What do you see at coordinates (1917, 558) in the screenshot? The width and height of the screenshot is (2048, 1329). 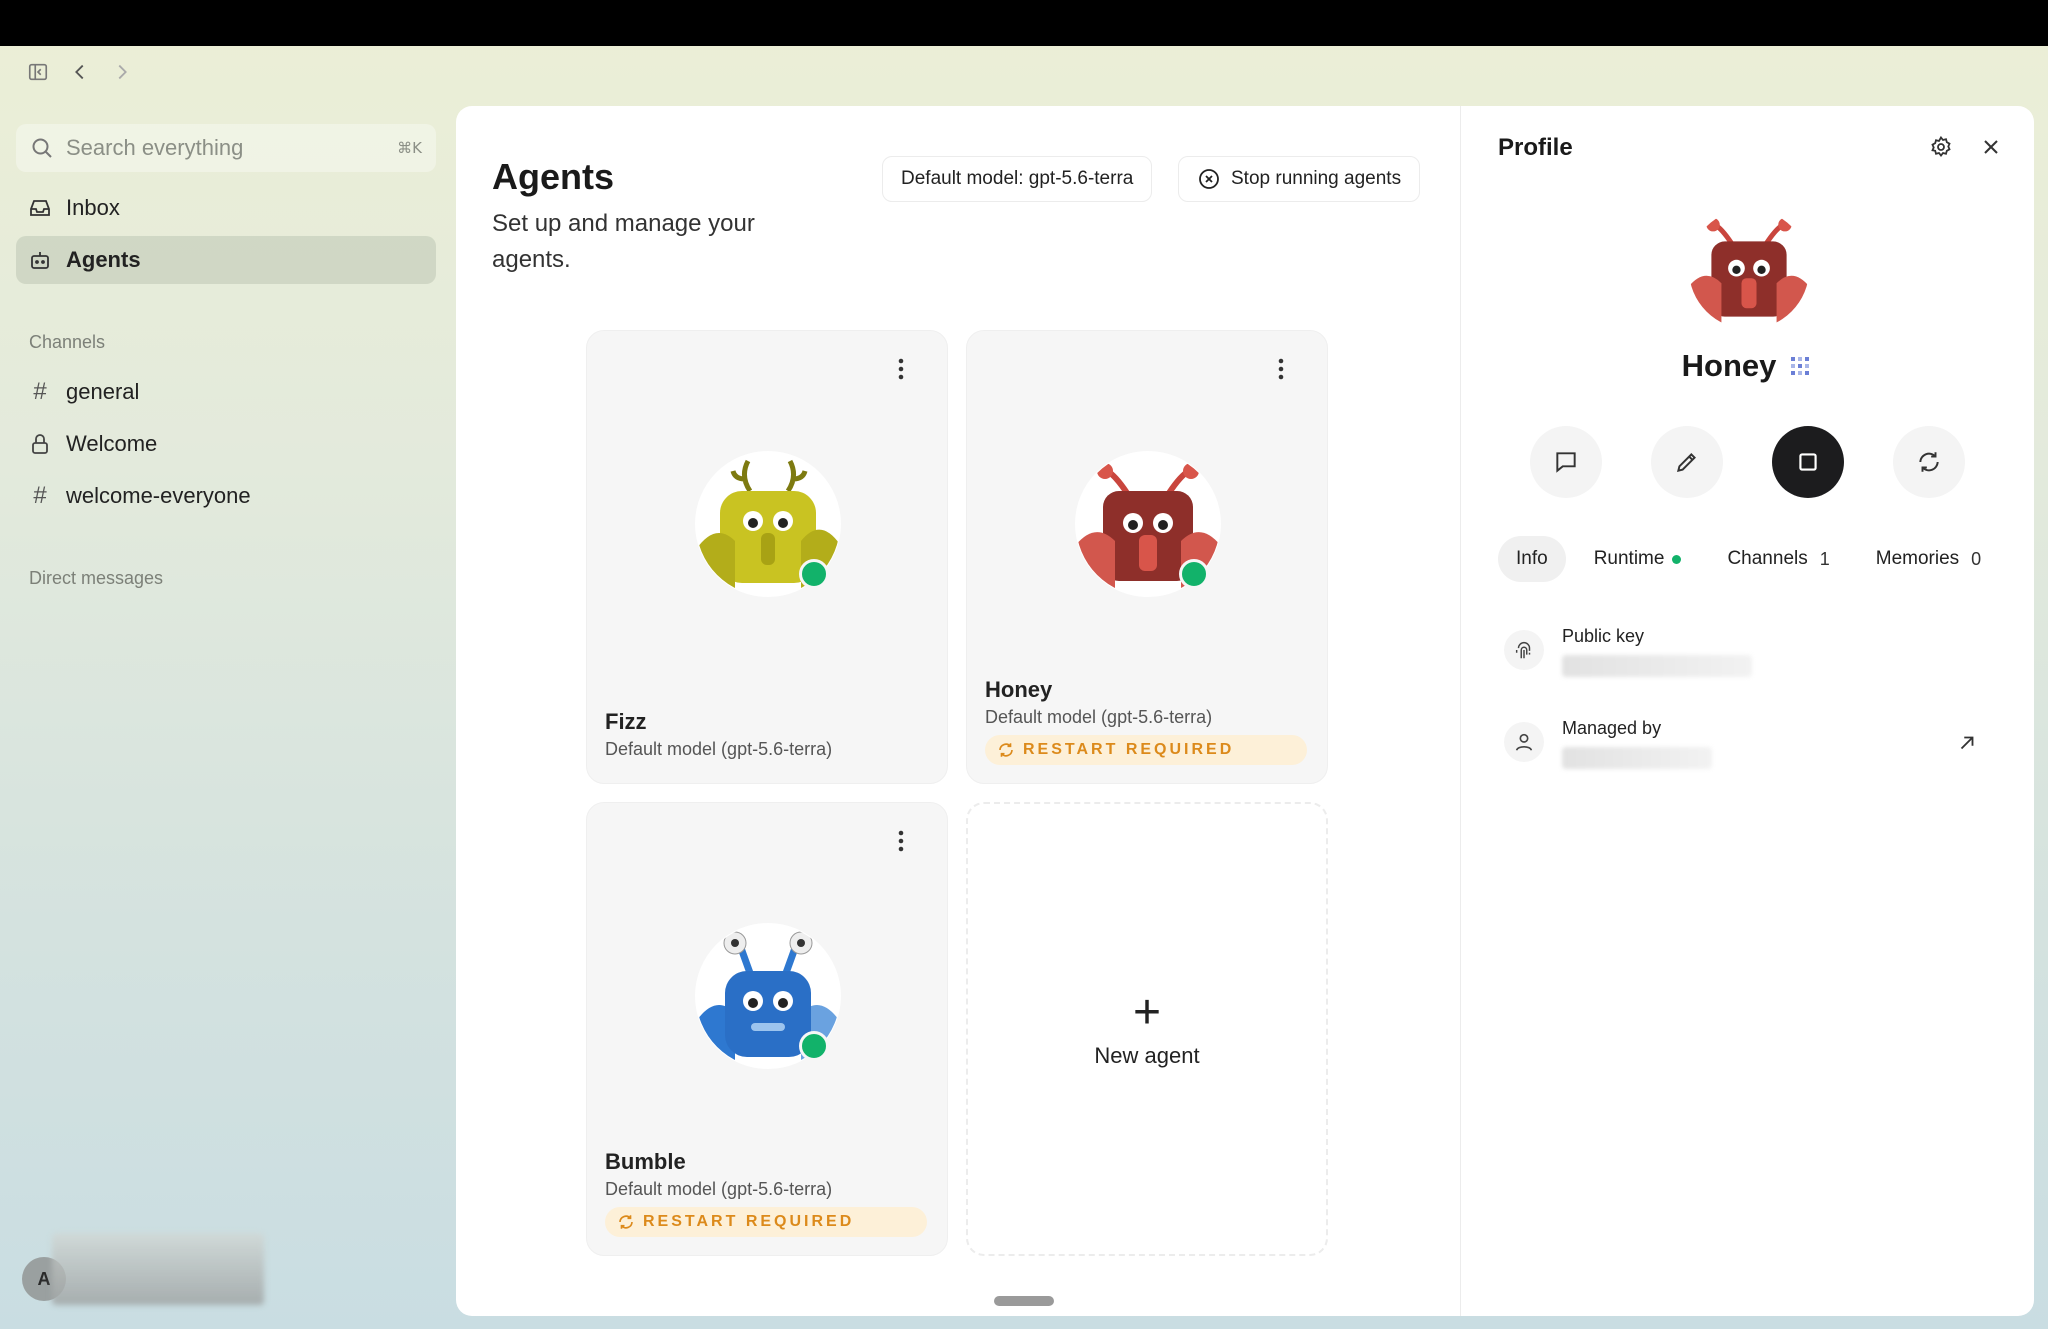 I see `tab-label: Memories` at bounding box center [1917, 558].